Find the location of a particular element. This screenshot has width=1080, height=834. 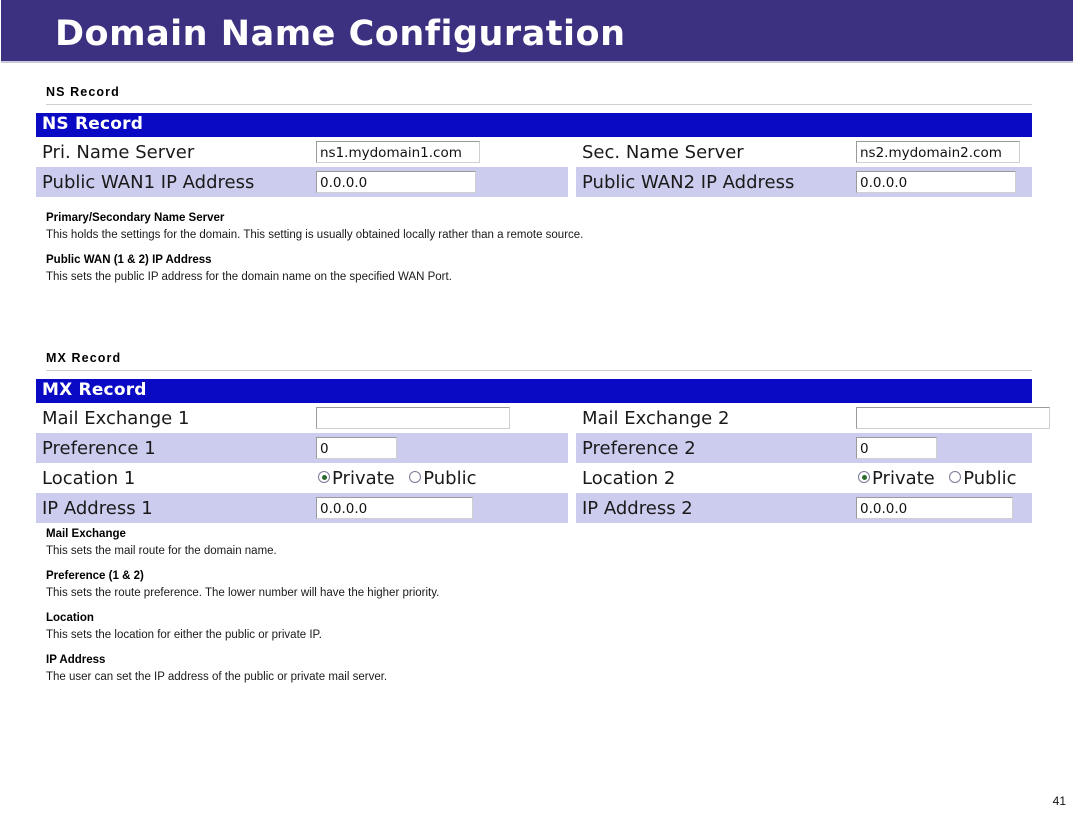

ns-section-caption: NS Record is located at coordinates (539, 95).